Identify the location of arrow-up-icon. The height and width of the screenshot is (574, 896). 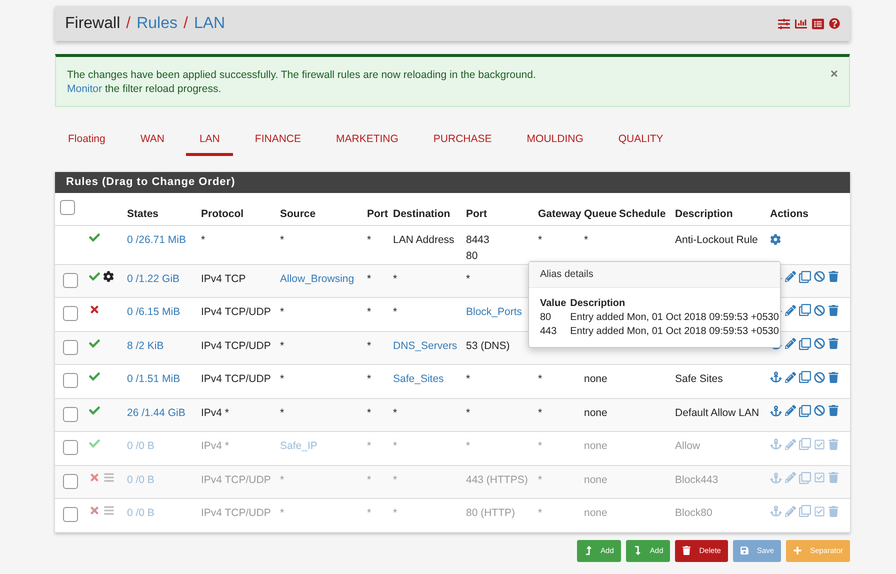
(588, 550).